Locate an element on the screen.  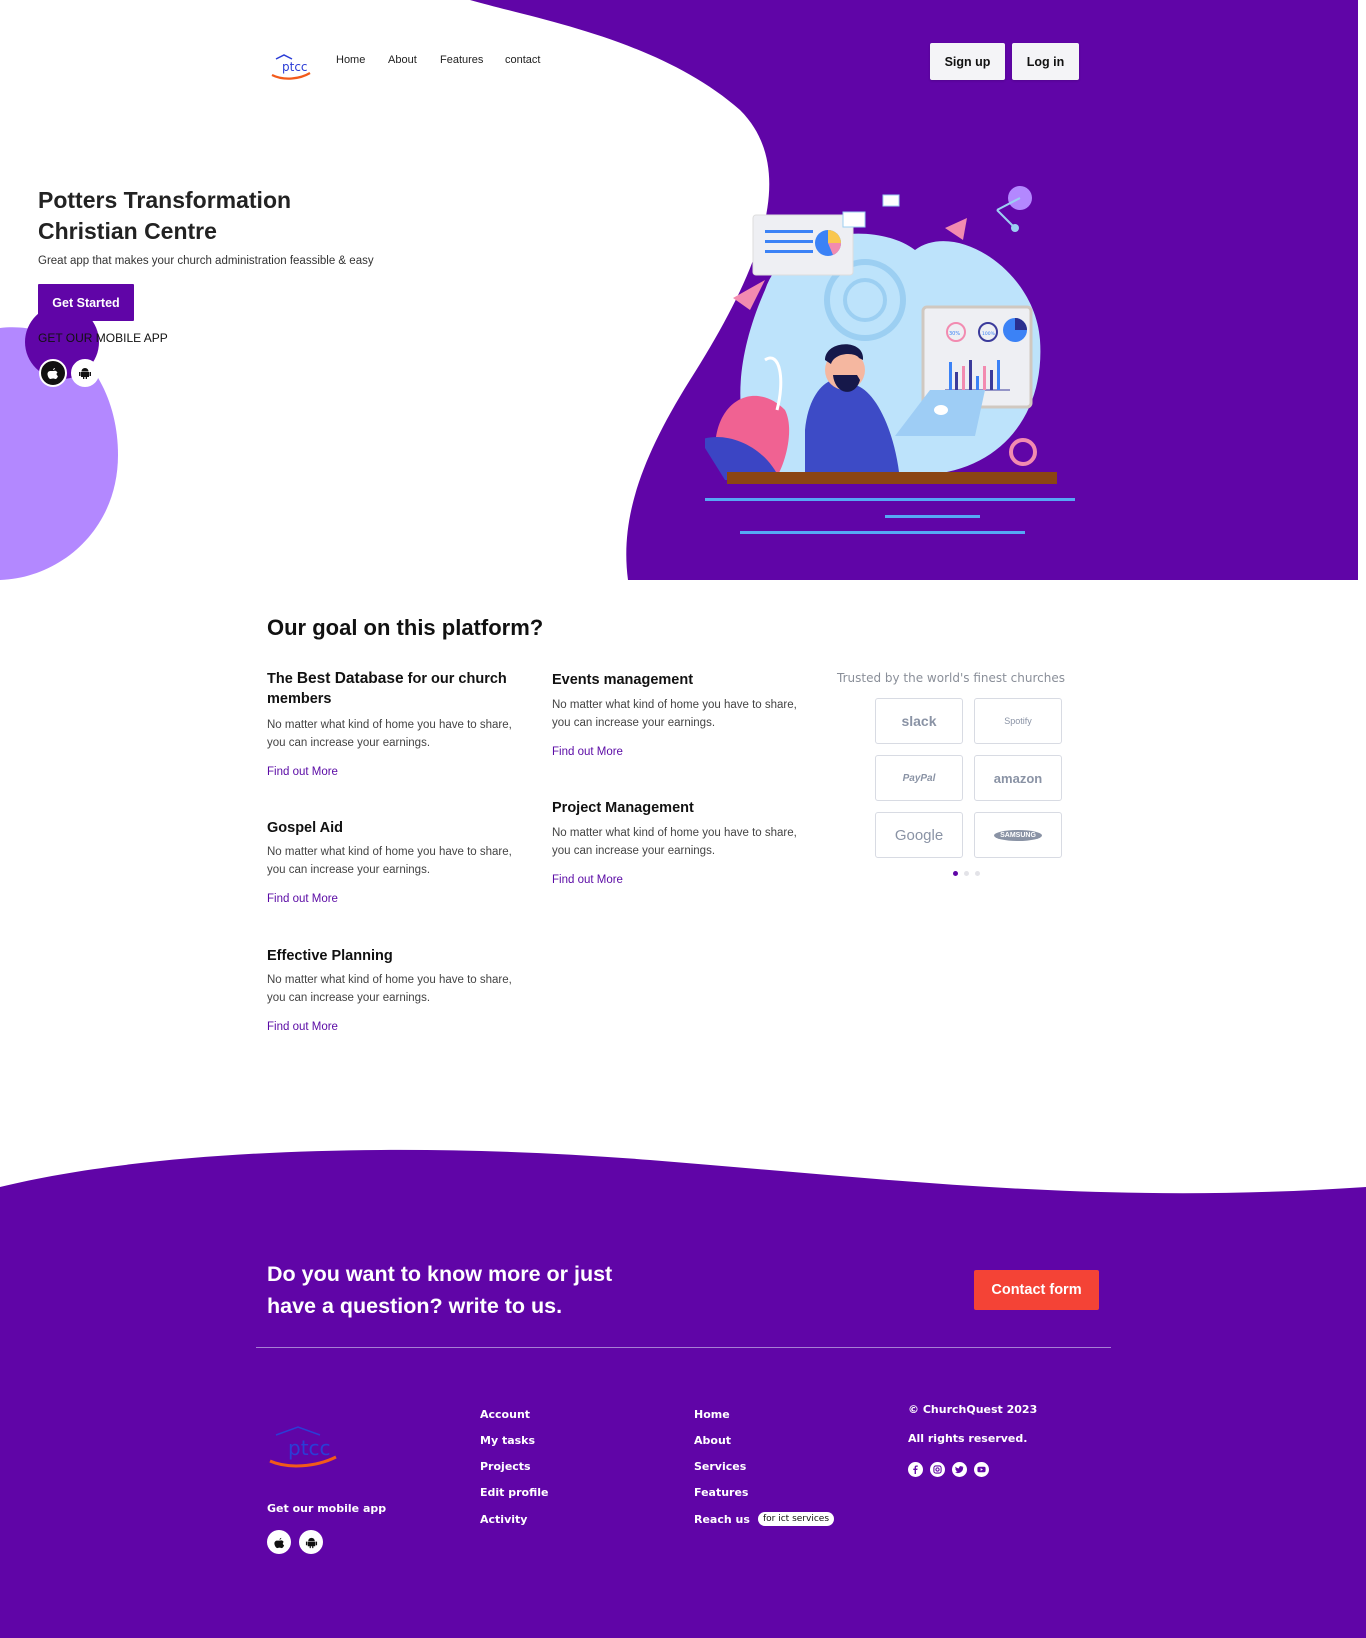
footer-rights: All rights reserved. is located at coordinates (968, 1438).